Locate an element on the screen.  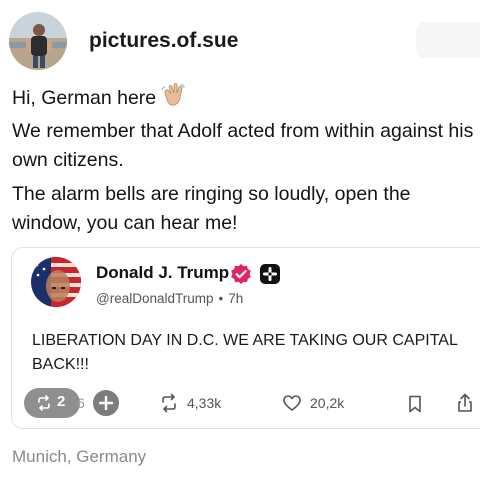
username: pictures.of.sue is located at coordinates (163, 41).